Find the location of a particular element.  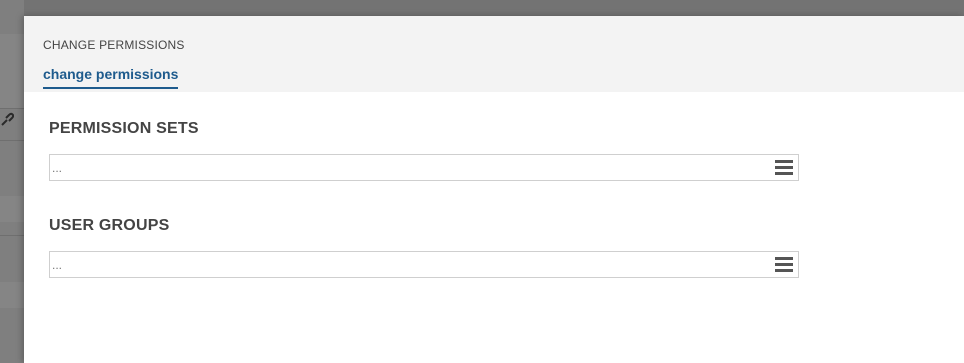

permission-sets-input is located at coordinates (401, 167).